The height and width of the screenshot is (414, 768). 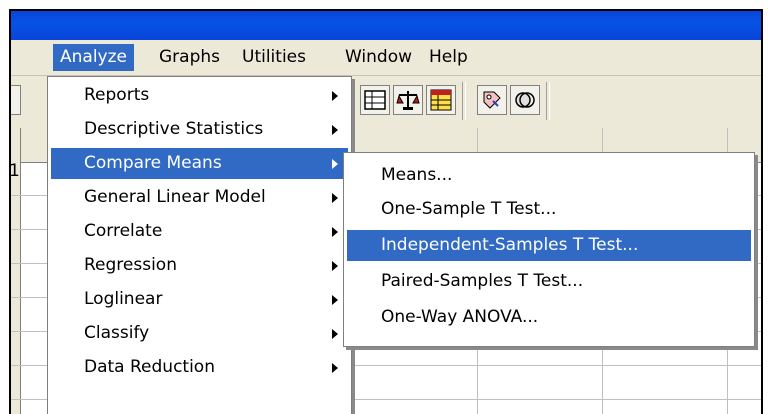 What do you see at coordinates (16, 100) in the screenshot?
I see `toolbar-button-partial` at bounding box center [16, 100].